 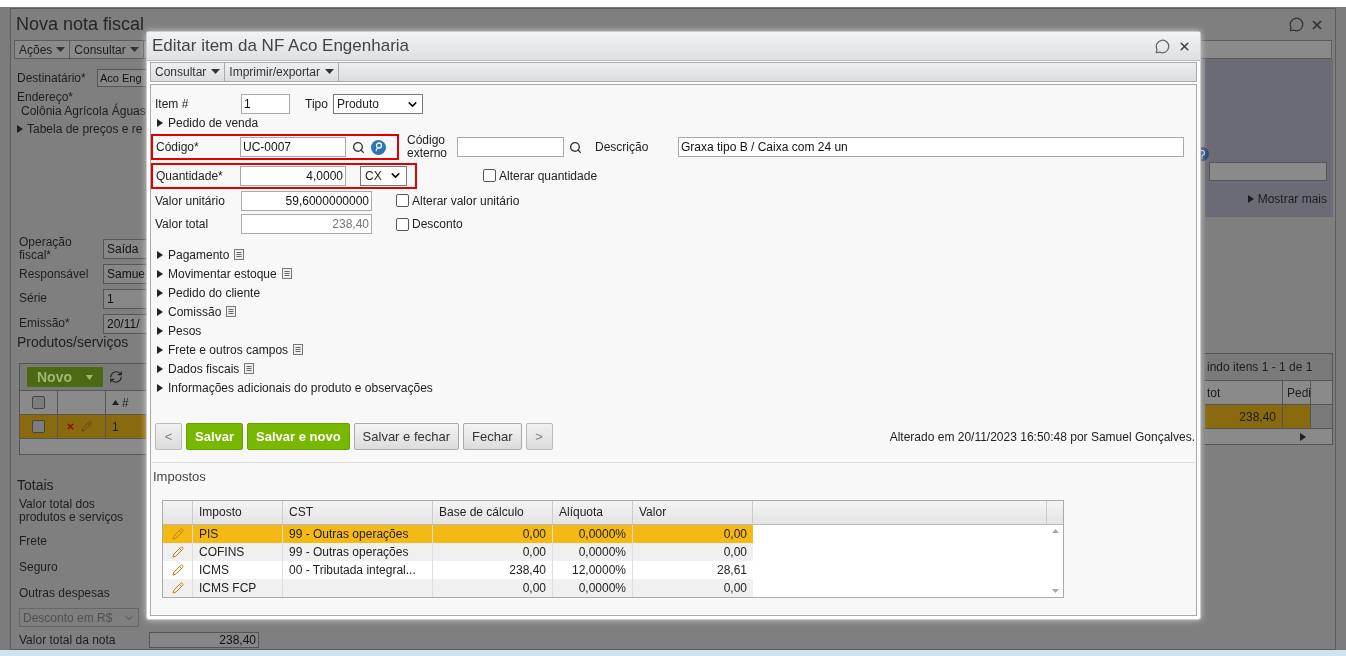 What do you see at coordinates (931, 147) in the screenshot?
I see `description-field: Graxa tipo B / Caixa com 24 un` at bounding box center [931, 147].